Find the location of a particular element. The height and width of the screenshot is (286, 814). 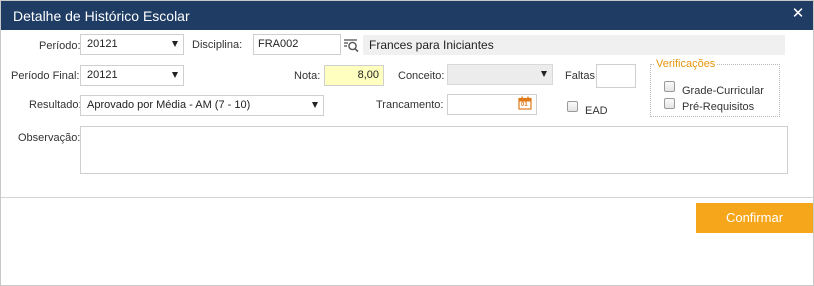

conceito-select is located at coordinates (500, 74).